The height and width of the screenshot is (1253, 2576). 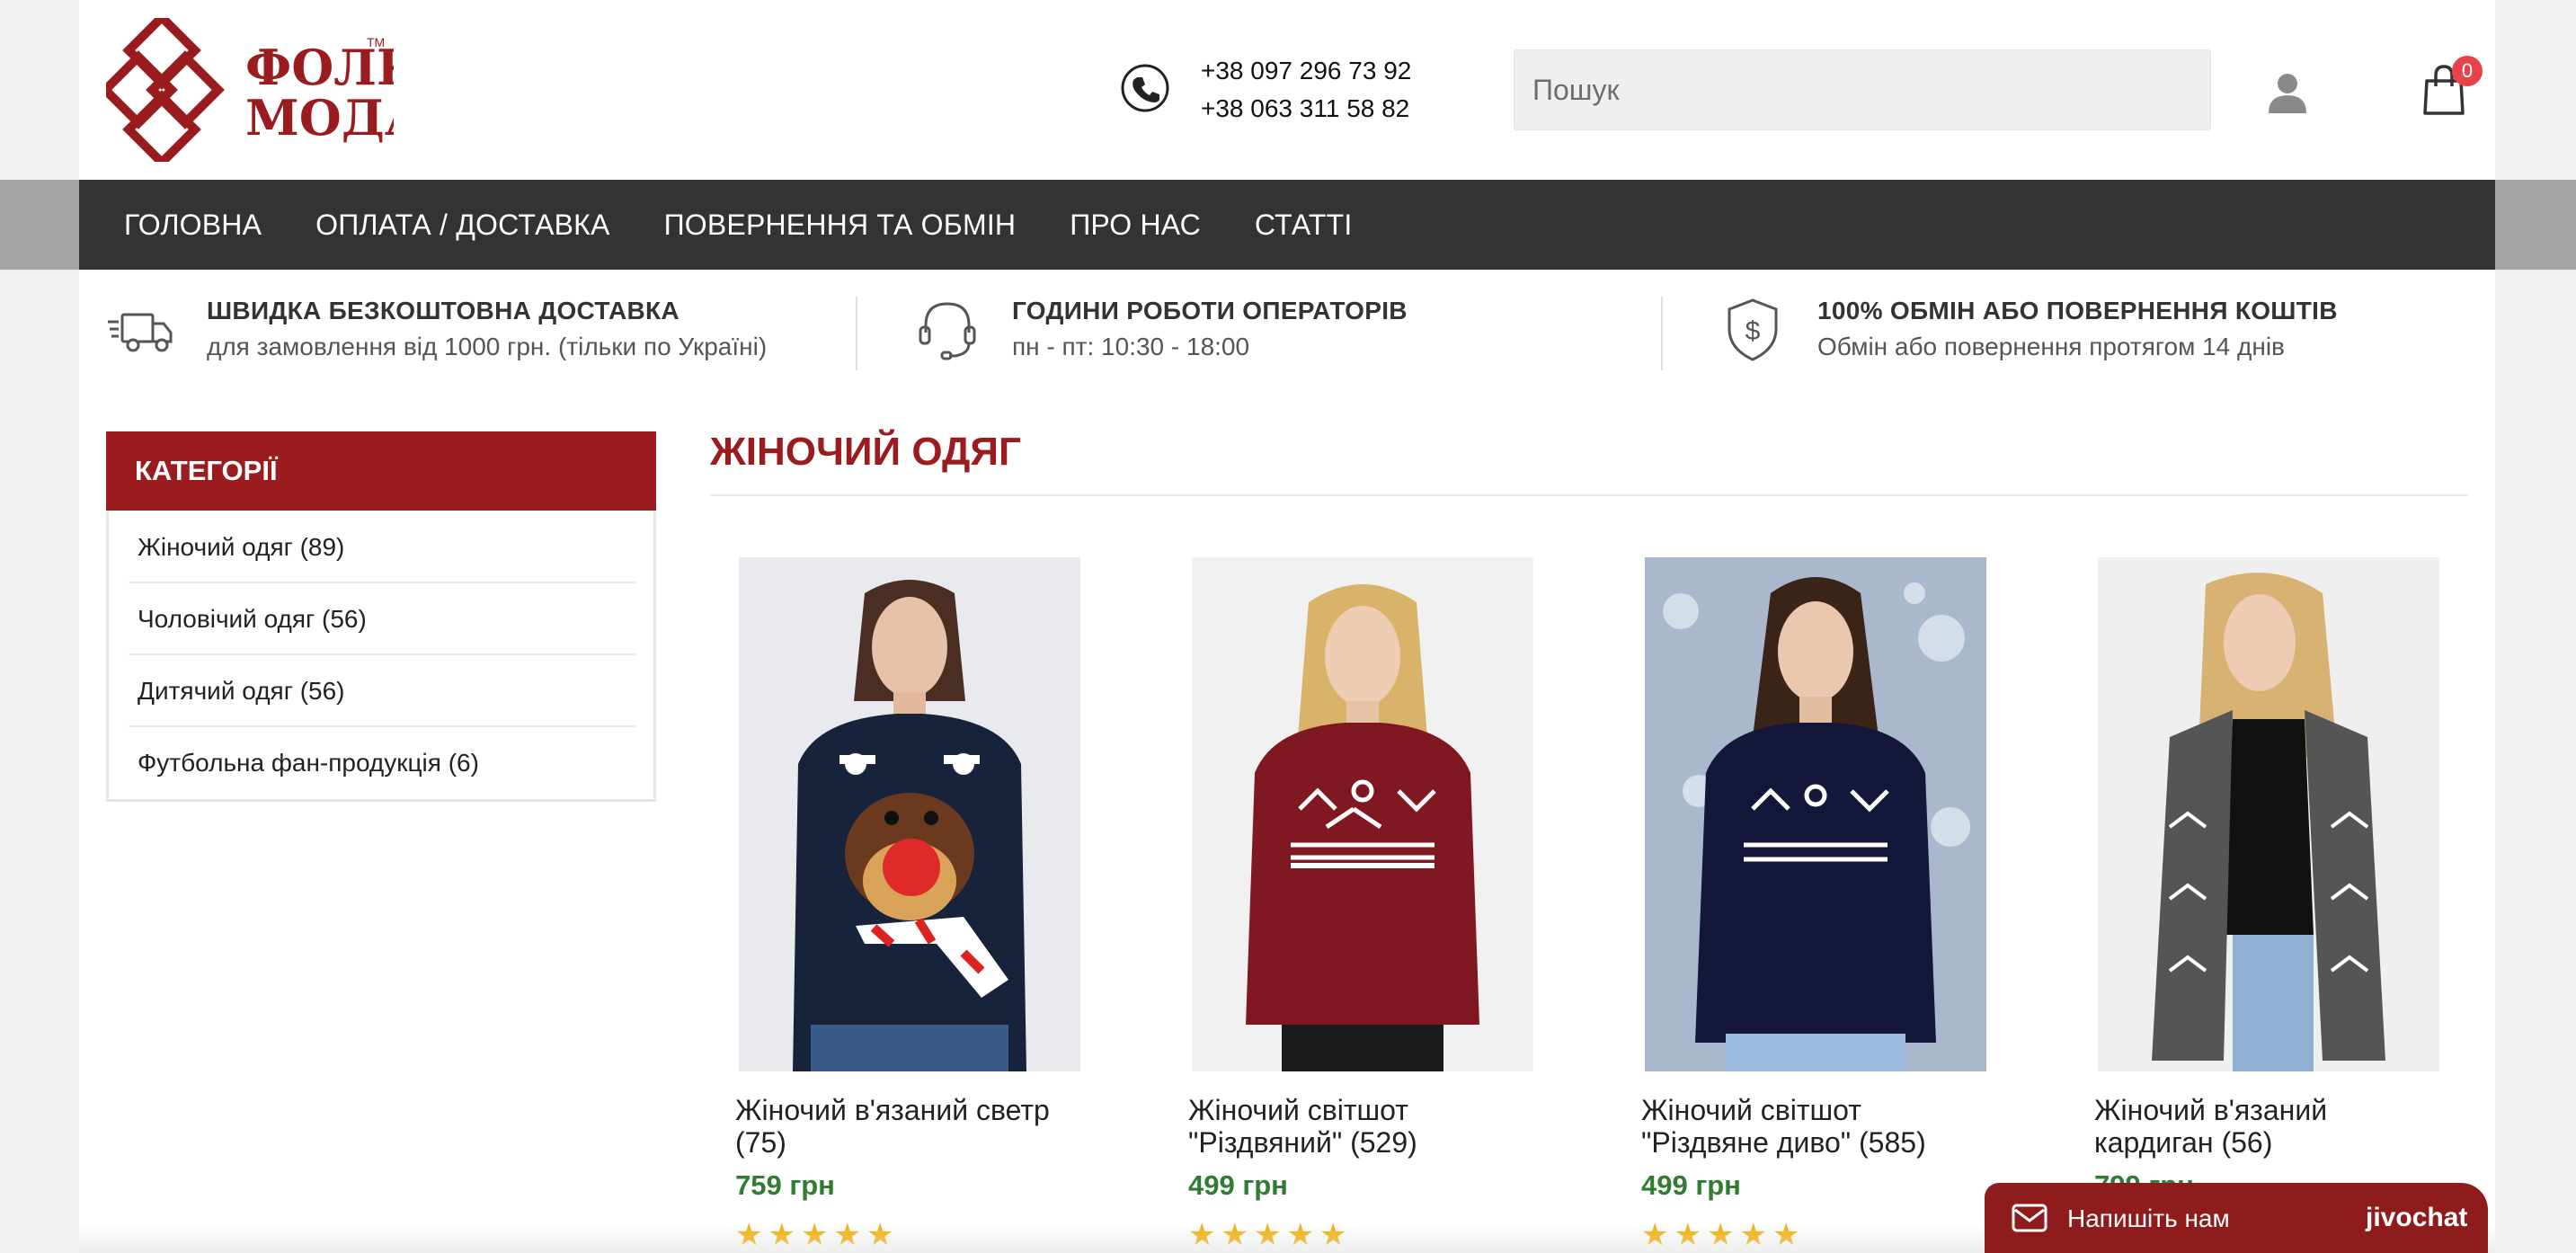 What do you see at coordinates (382, 763) in the screenshot?
I see `category-item-football: Футбольна фан-продукція (6)` at bounding box center [382, 763].